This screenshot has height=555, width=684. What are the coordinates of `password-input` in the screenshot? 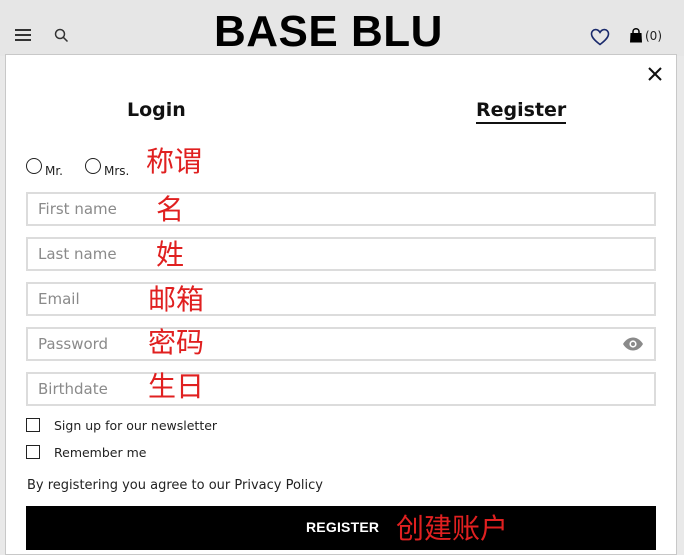 It's located at (341, 344).